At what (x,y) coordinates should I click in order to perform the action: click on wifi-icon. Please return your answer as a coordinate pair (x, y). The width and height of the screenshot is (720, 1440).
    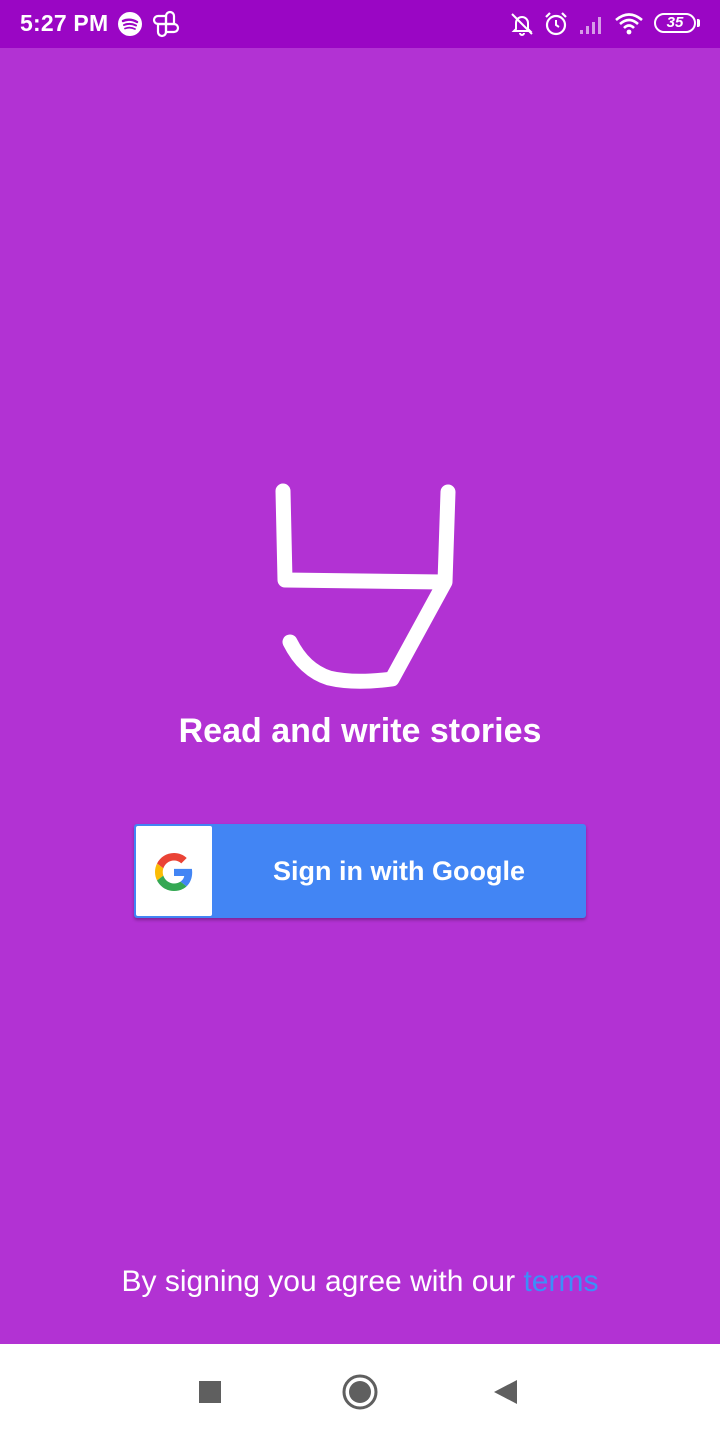
    Looking at the image, I should click on (628, 24).